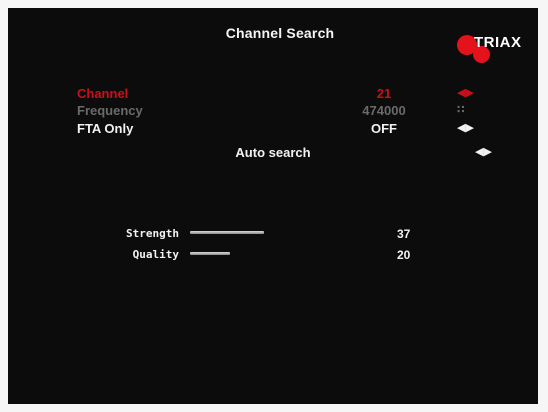 The width and height of the screenshot is (548, 412). What do you see at coordinates (384, 110) in the screenshot?
I see `frequency-value: 474000` at bounding box center [384, 110].